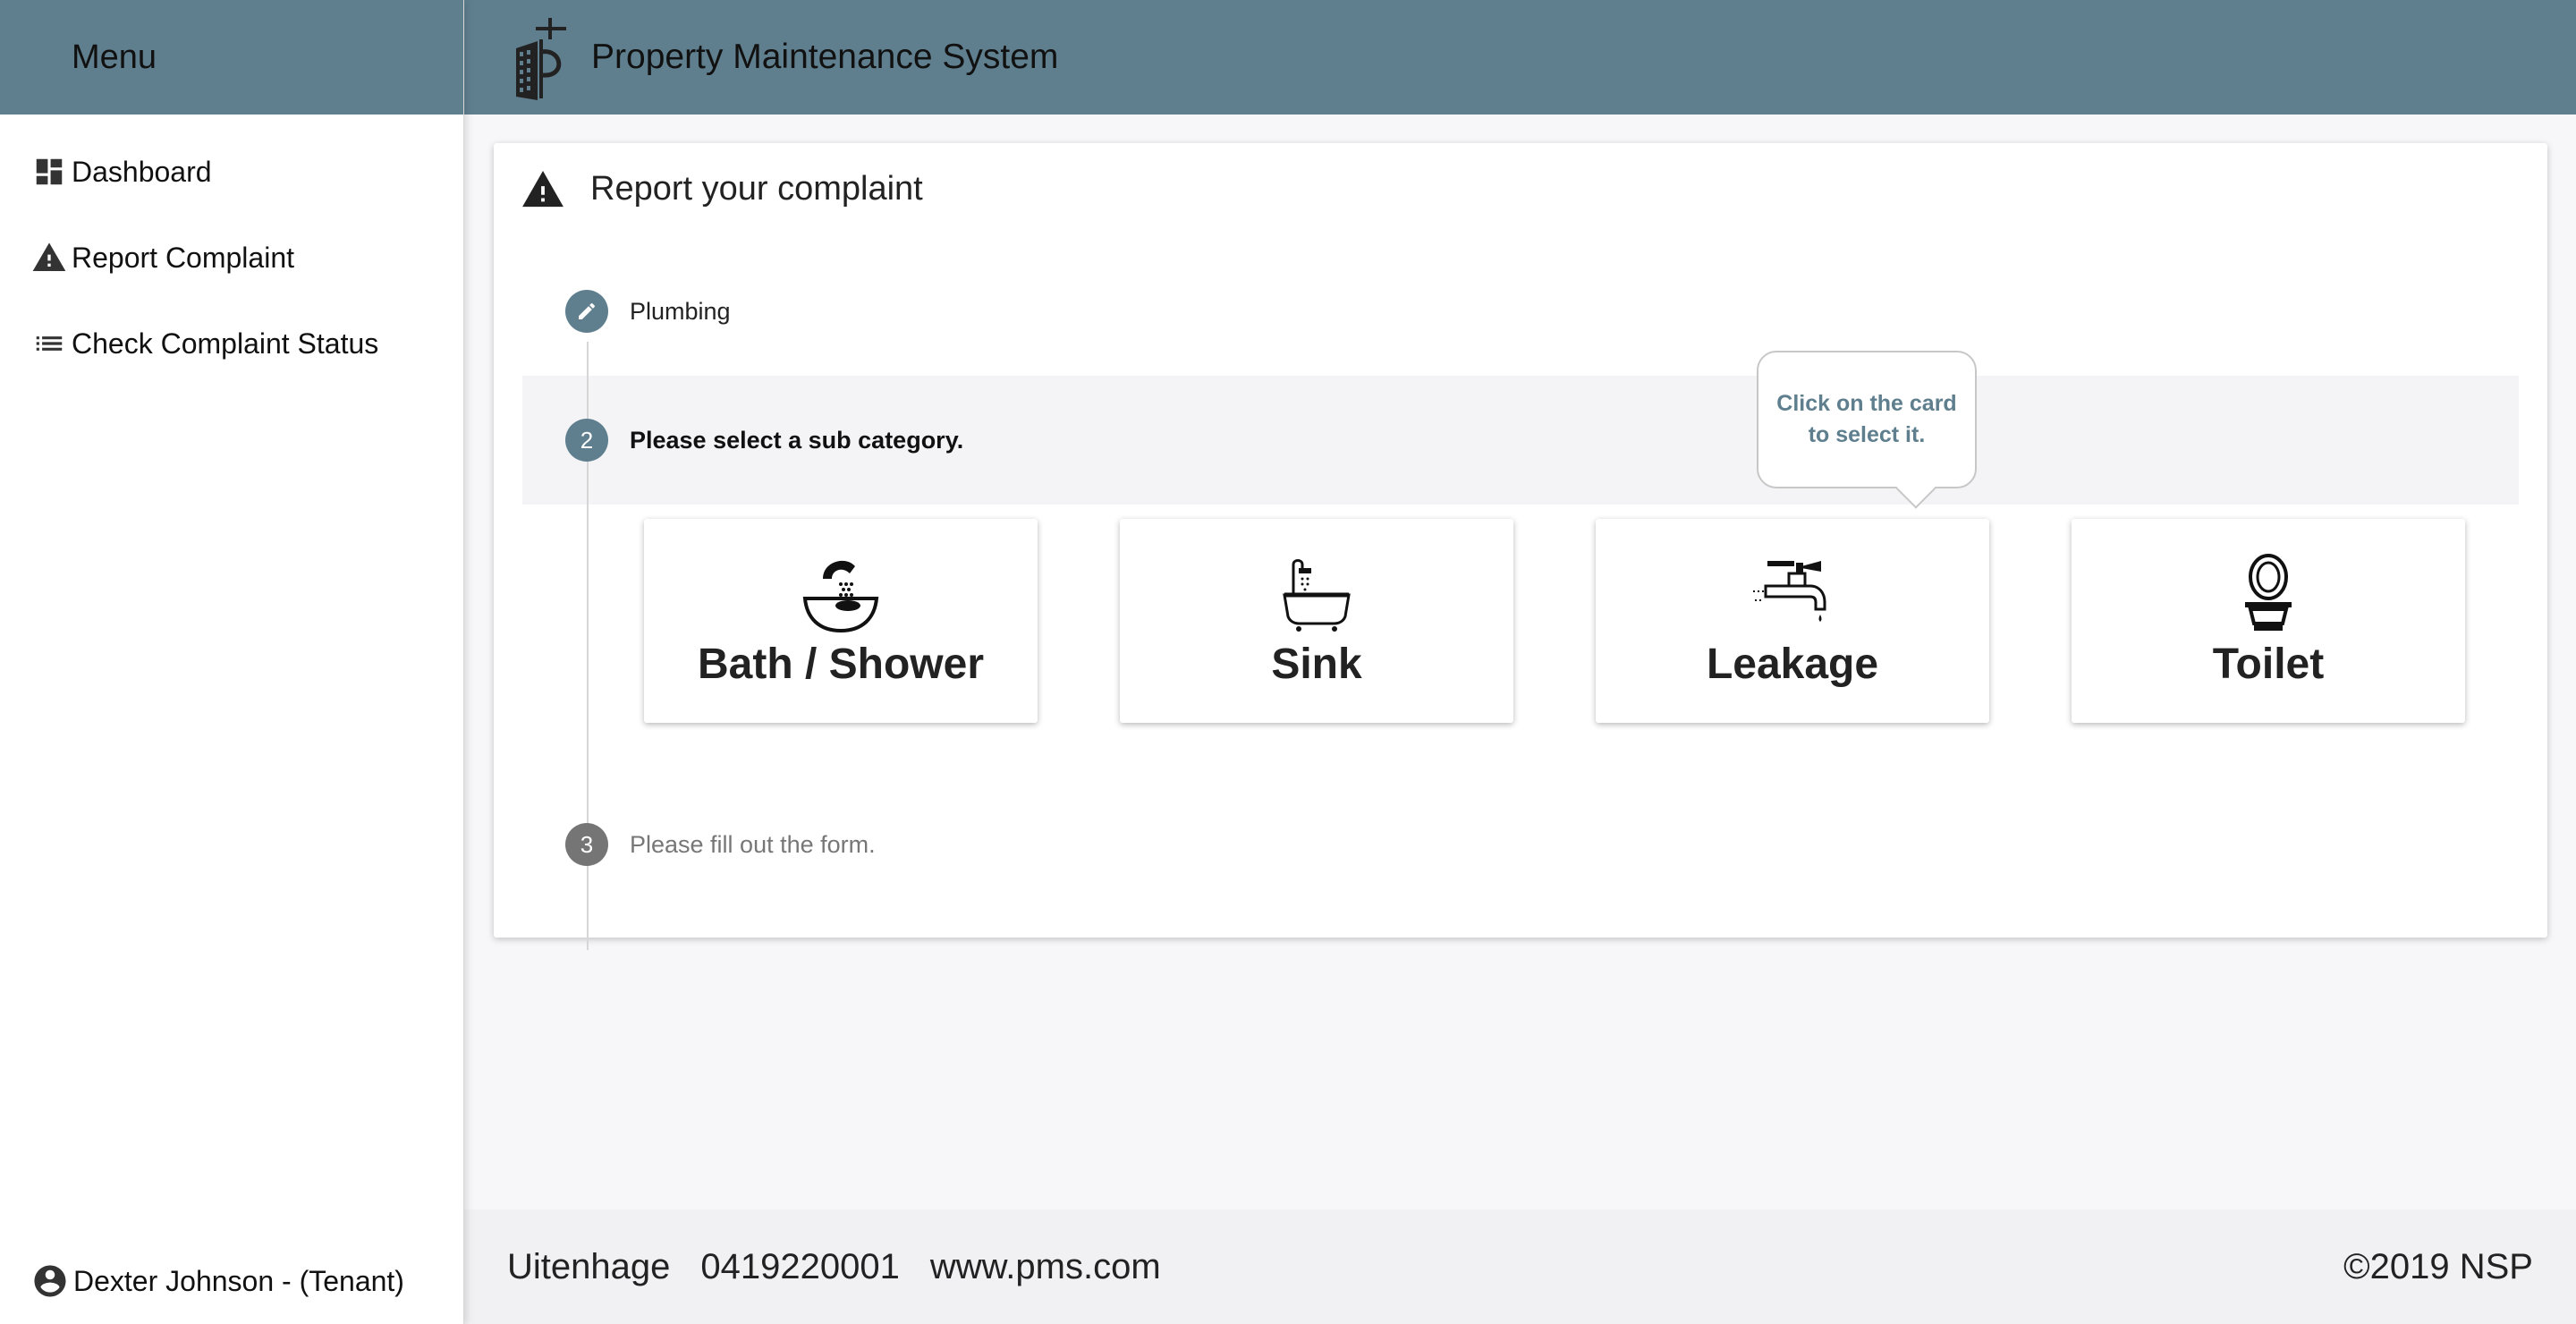  Describe the element at coordinates (841, 664) in the screenshot. I see `tile-label: Bath / Shower` at that location.